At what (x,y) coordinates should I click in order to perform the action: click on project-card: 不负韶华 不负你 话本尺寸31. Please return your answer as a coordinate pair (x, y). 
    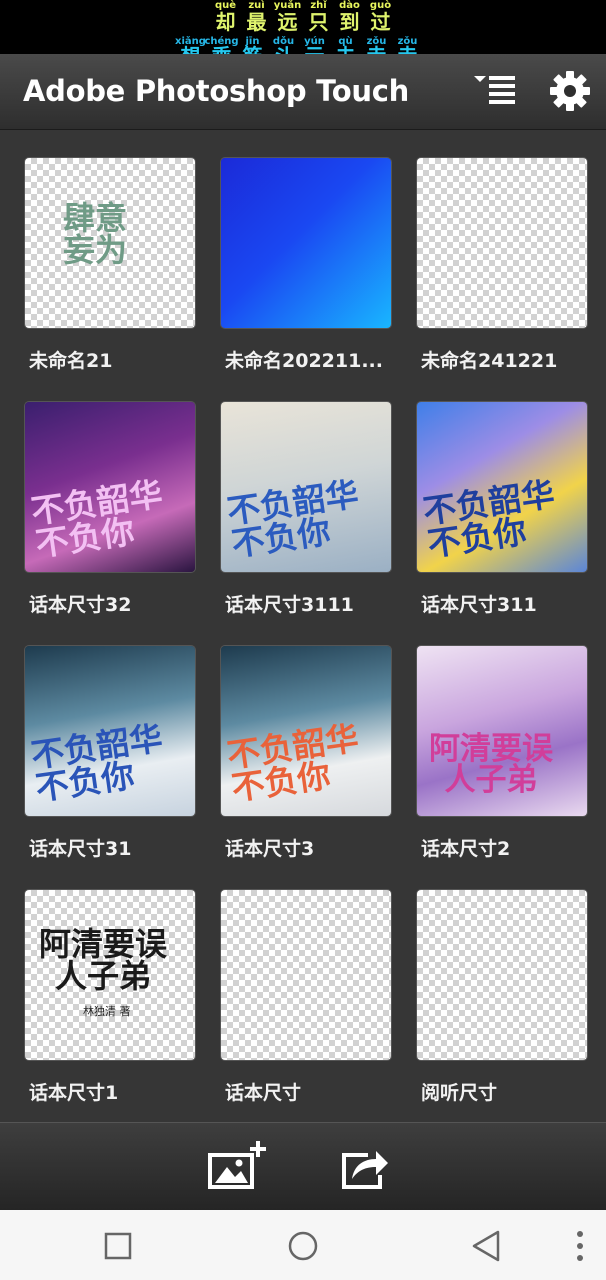
    Looking at the image, I should click on (110, 753).